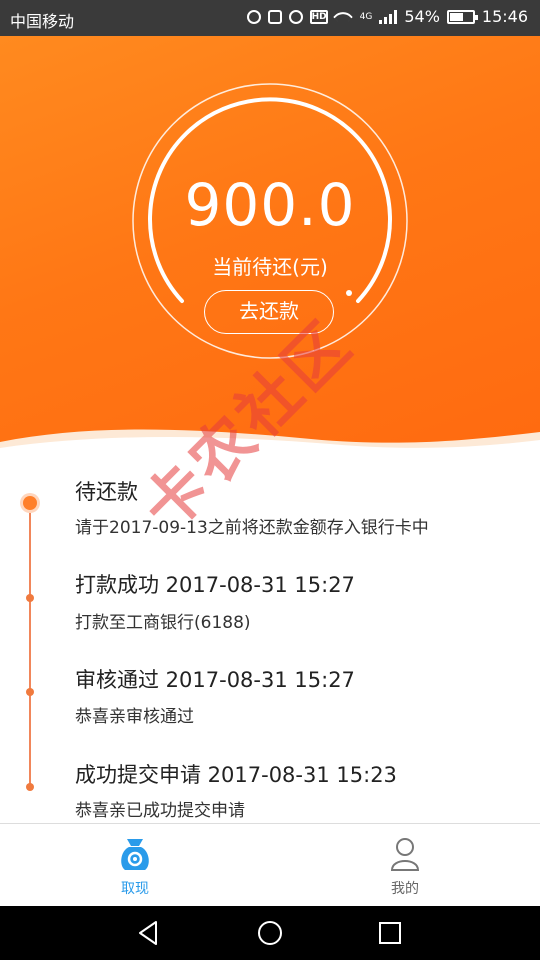  I want to click on battery-icon, so click(462, 16).